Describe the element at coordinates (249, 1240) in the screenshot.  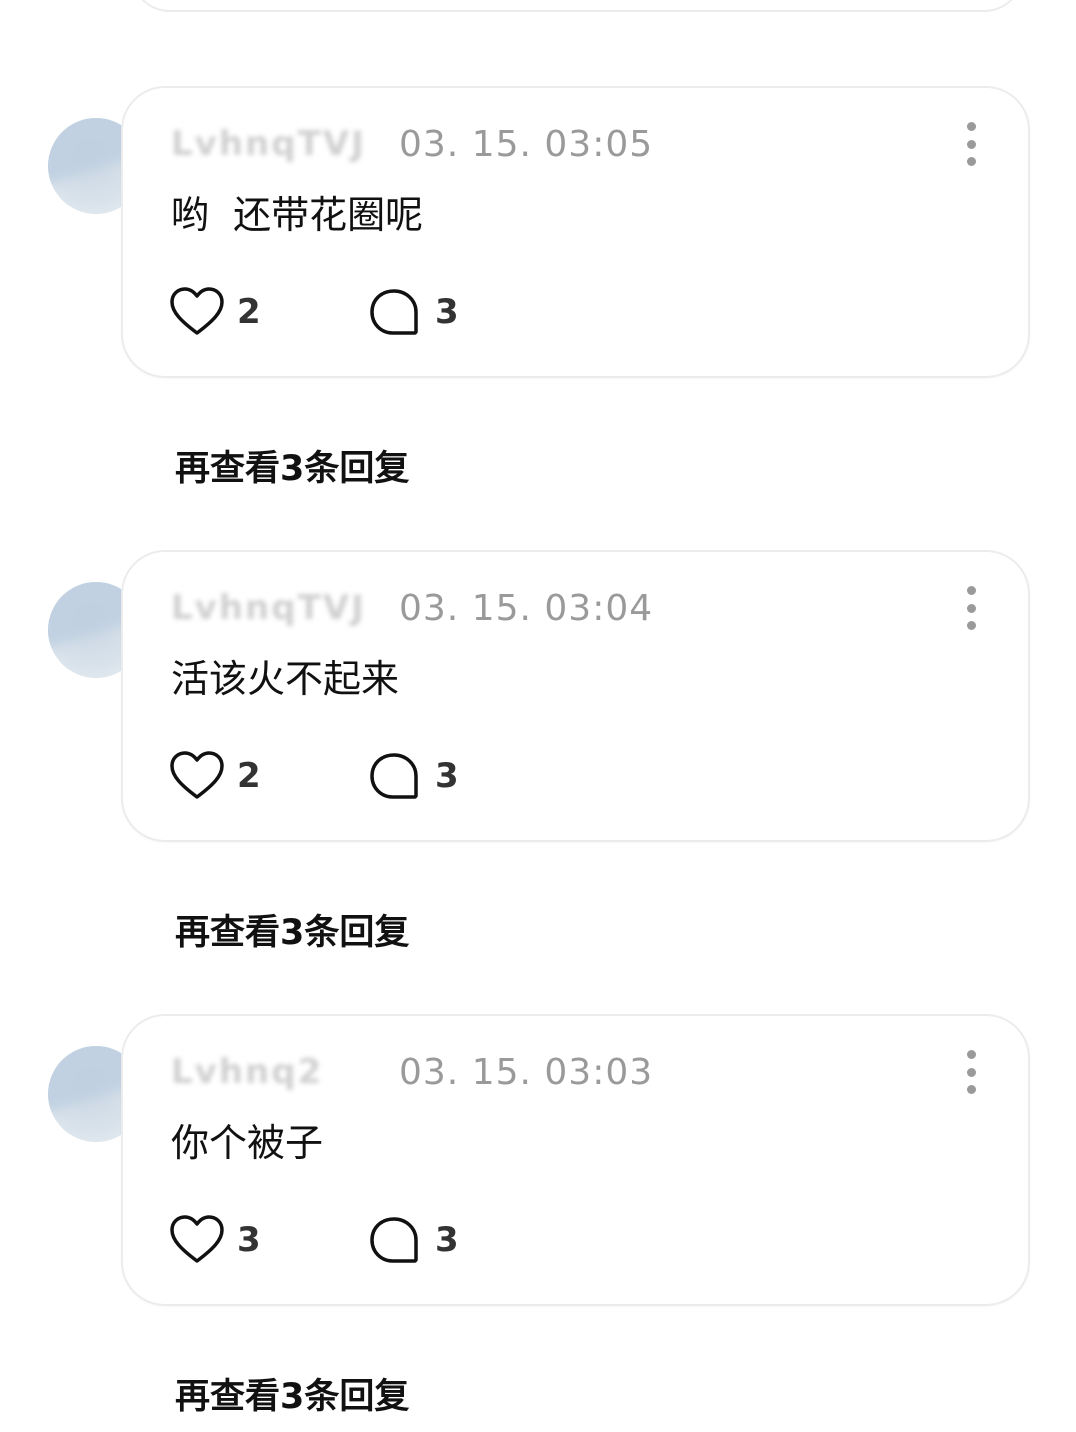
I see `like-count: 3` at that location.